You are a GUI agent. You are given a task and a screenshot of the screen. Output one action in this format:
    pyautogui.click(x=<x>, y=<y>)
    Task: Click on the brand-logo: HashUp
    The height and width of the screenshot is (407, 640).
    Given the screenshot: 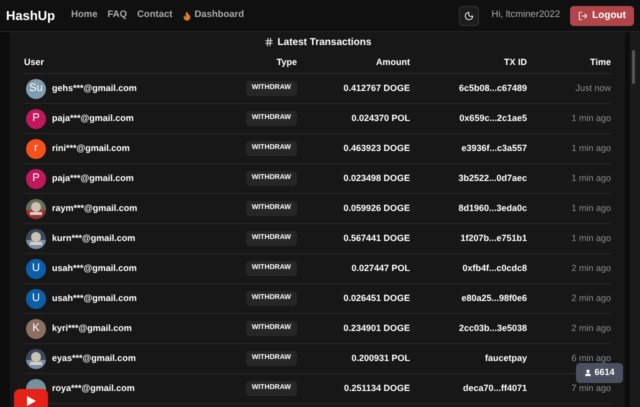 What is the action you would take?
    pyautogui.click(x=31, y=16)
    